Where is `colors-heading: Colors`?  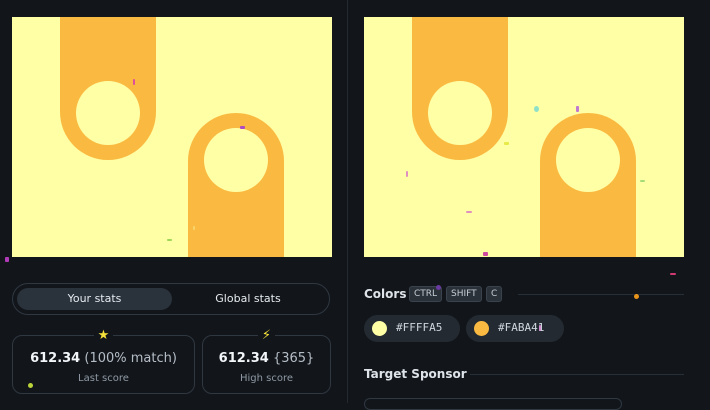 colors-heading: Colors is located at coordinates (385, 294).